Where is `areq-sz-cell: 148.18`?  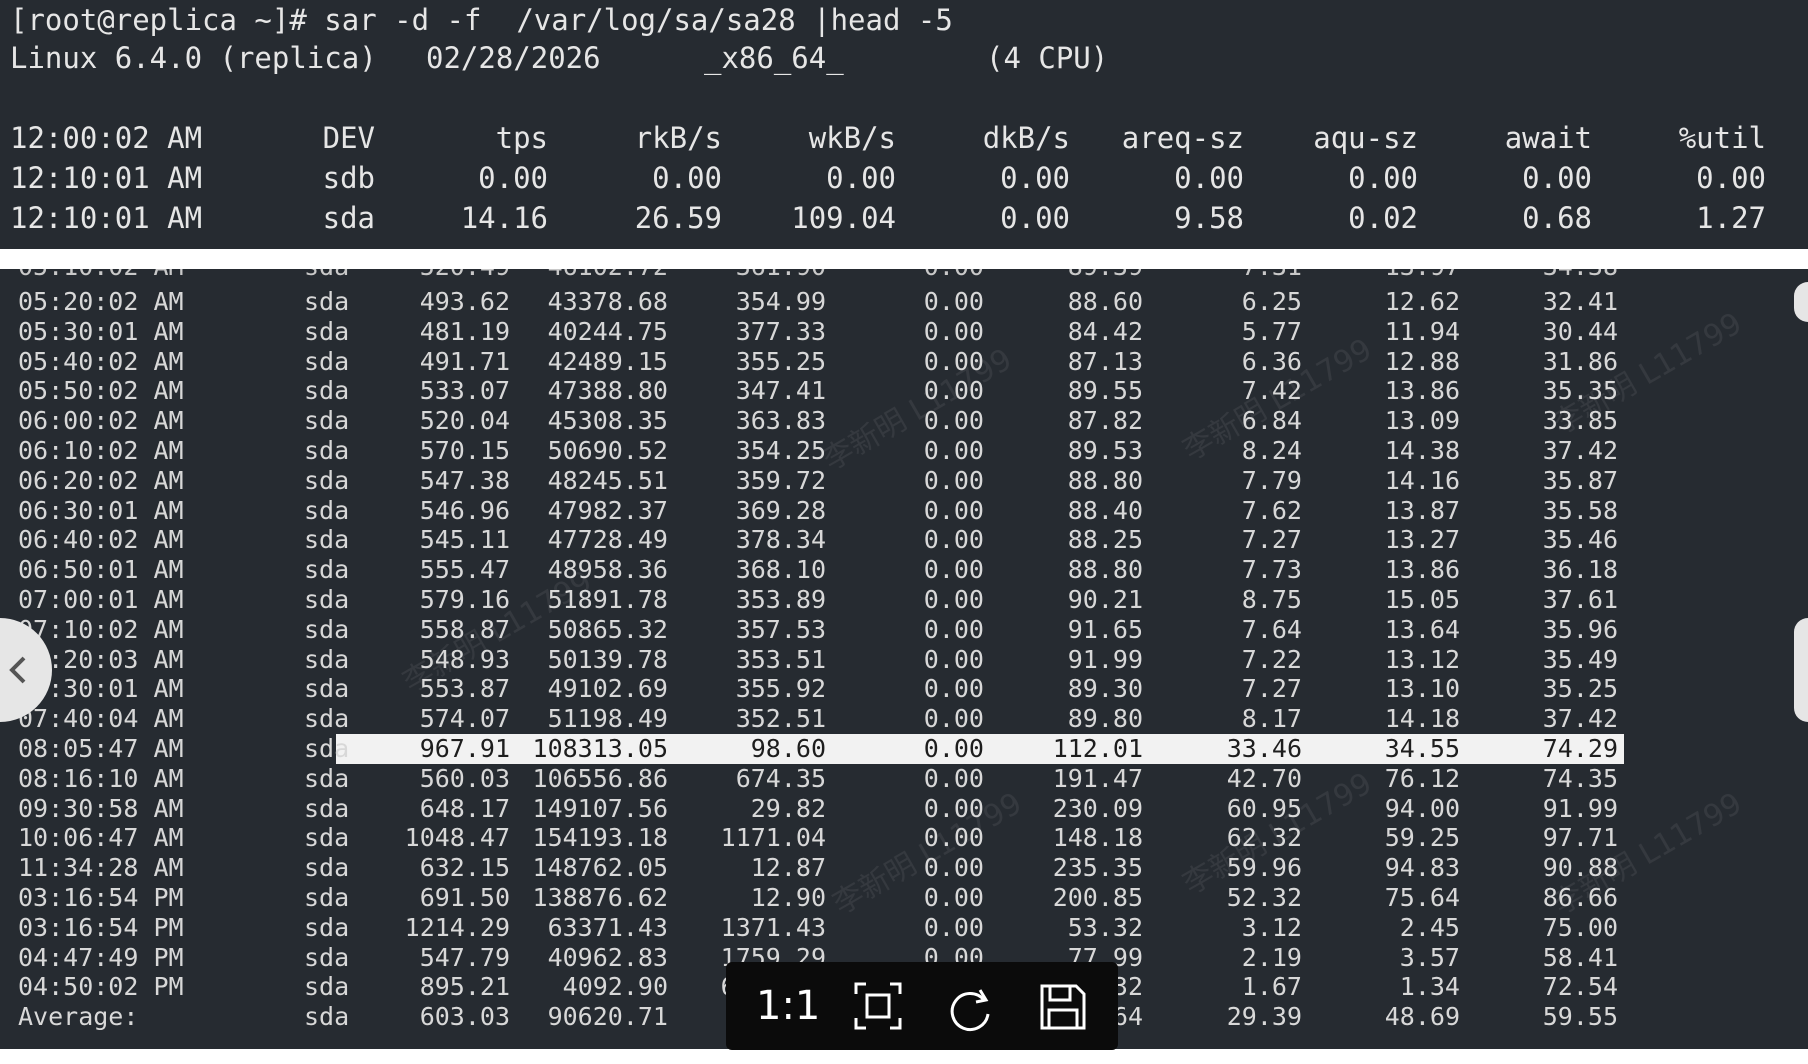
areq-sz-cell: 148.18 is located at coordinates (1097, 838).